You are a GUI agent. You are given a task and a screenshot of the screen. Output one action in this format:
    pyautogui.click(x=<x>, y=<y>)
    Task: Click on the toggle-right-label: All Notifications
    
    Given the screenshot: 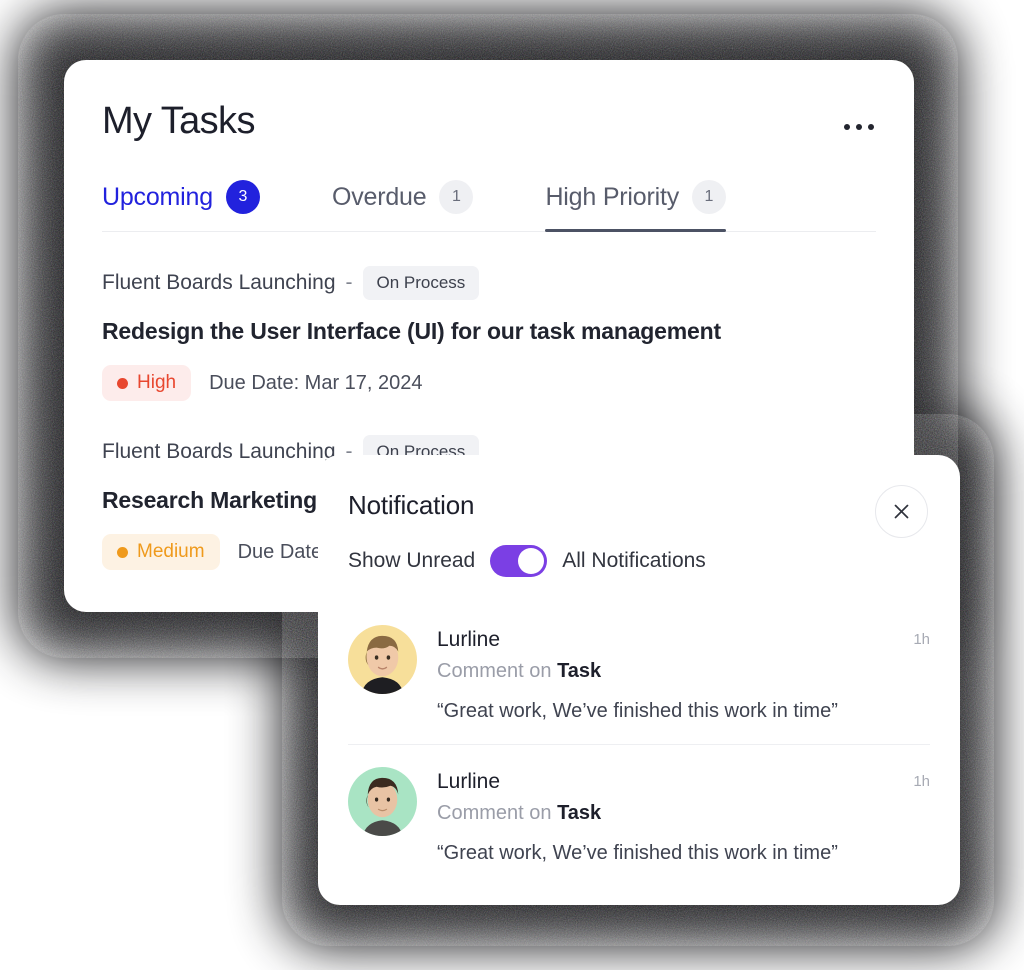 What is the action you would take?
    pyautogui.click(x=634, y=560)
    